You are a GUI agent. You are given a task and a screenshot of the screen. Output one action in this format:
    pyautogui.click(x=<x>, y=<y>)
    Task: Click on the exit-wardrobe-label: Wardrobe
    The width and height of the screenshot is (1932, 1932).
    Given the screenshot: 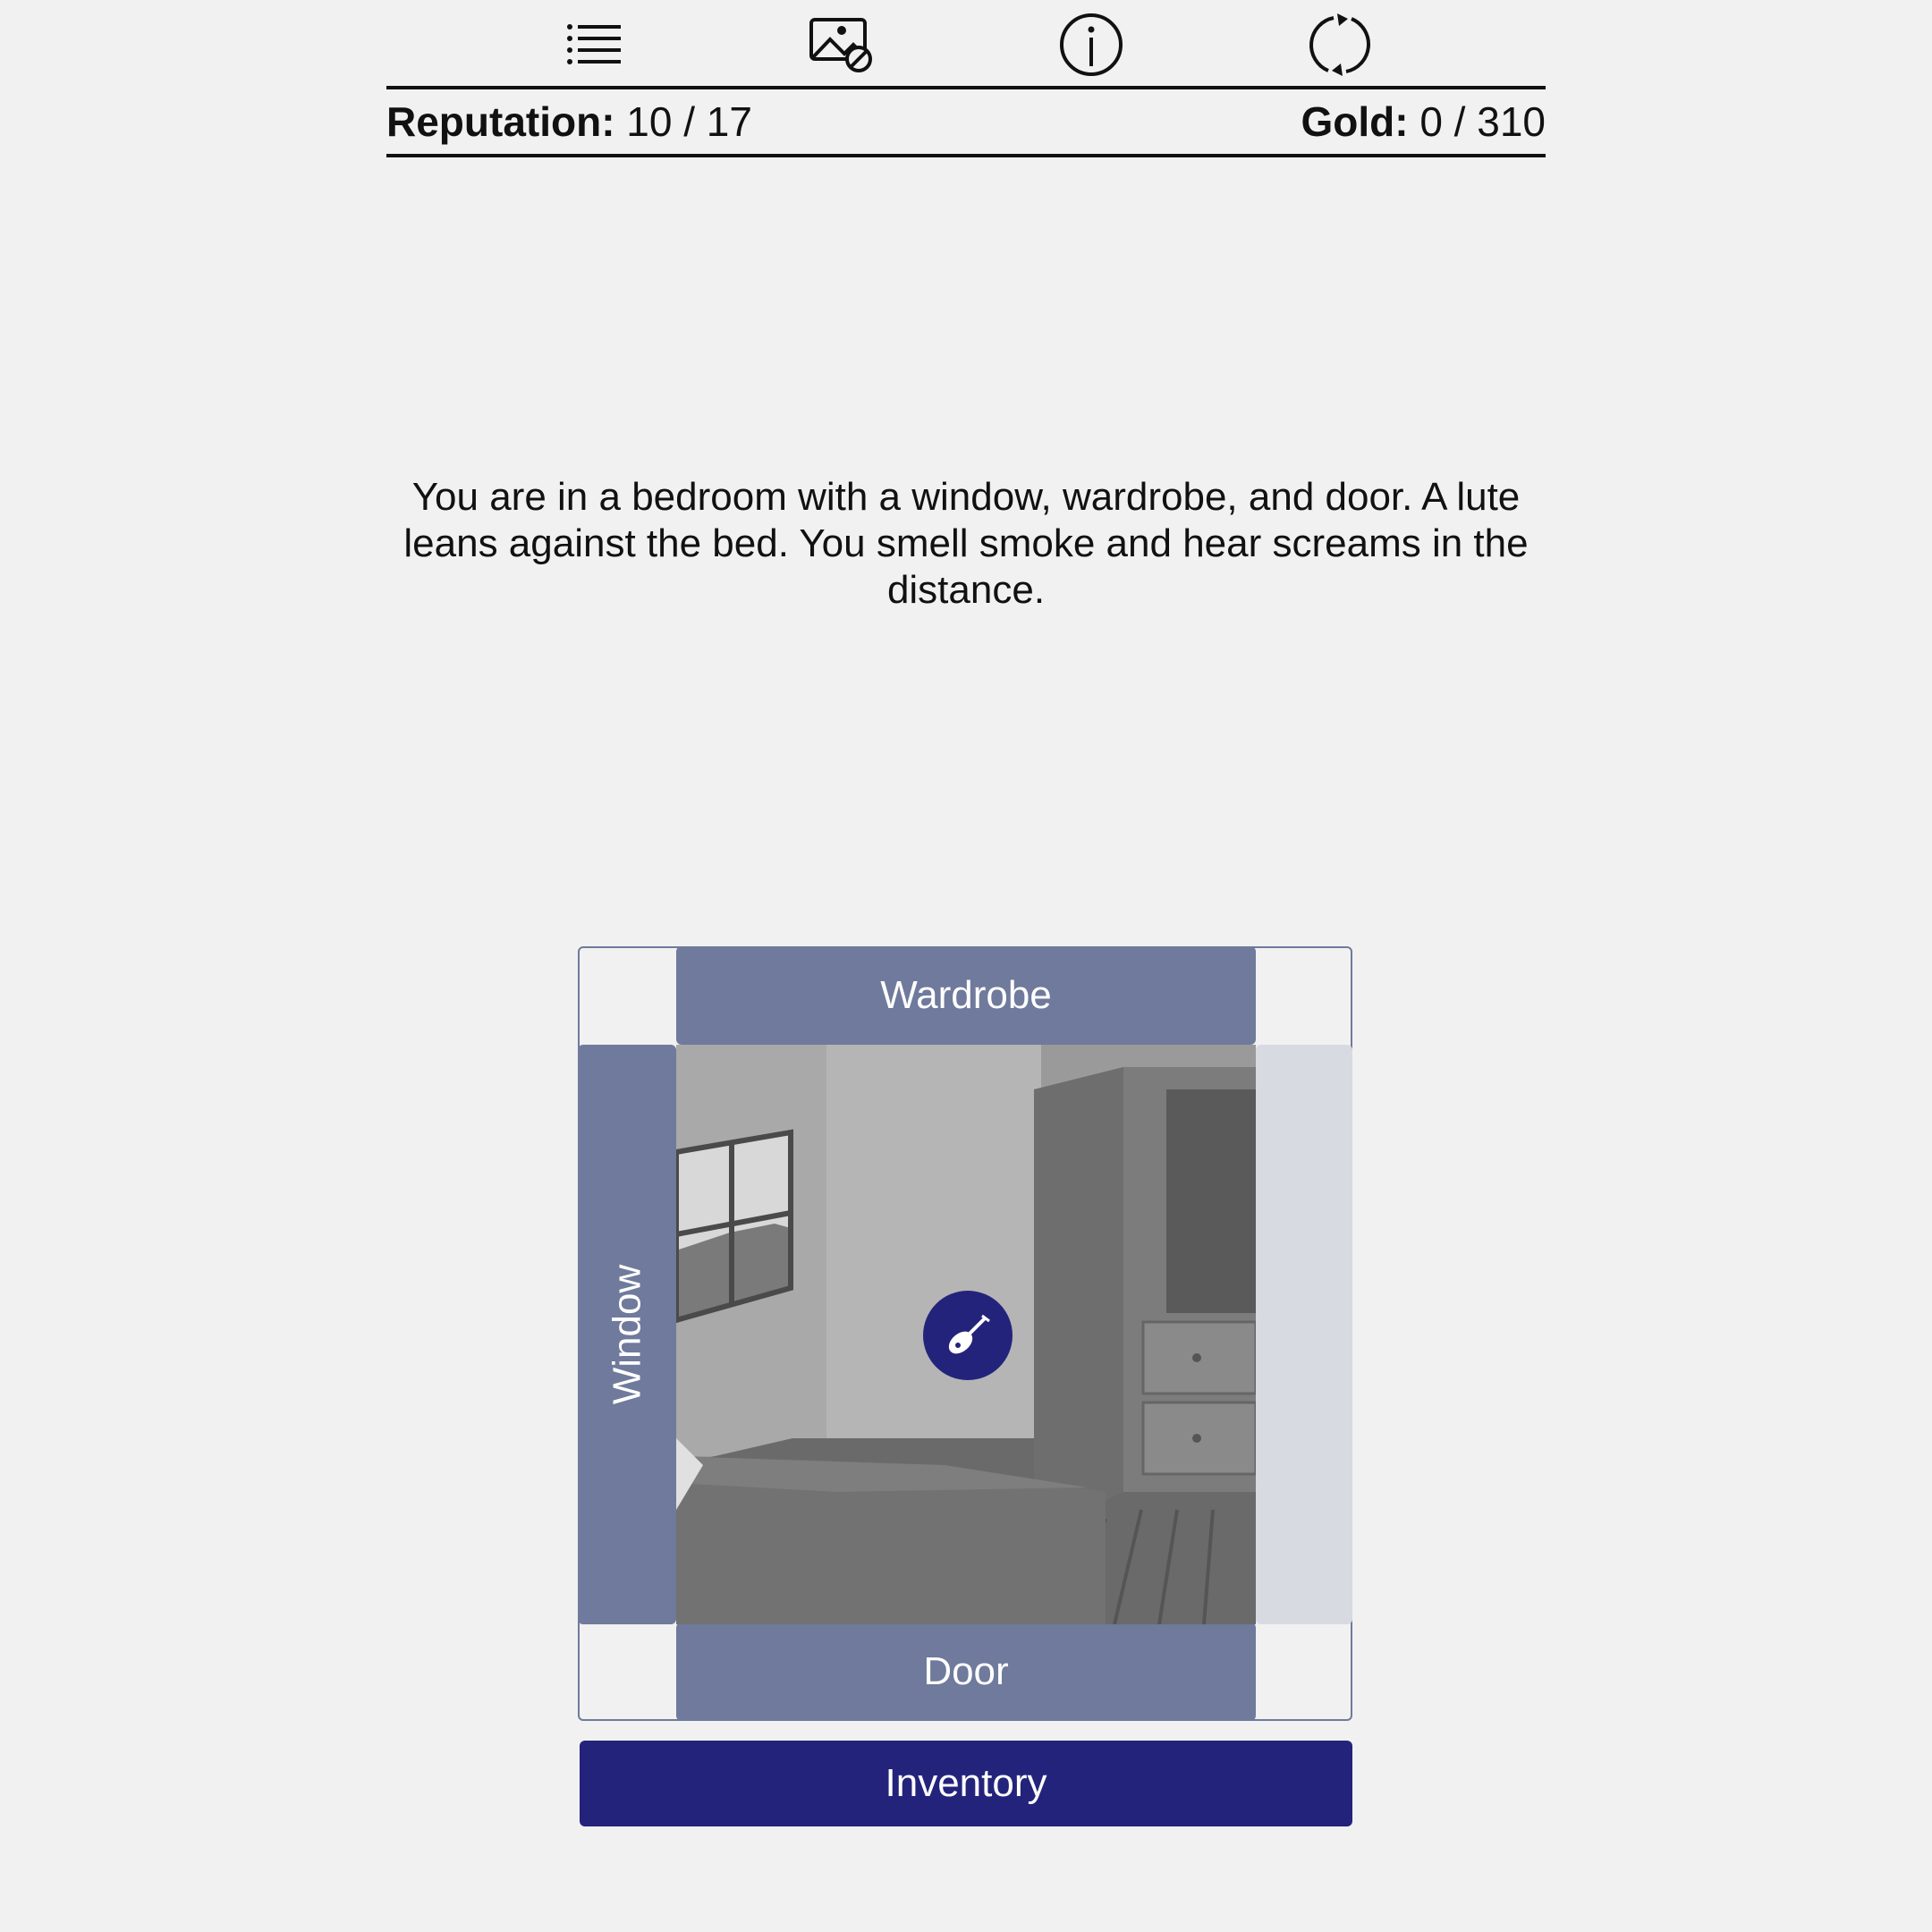 What is the action you would take?
    pyautogui.click(x=966, y=995)
    